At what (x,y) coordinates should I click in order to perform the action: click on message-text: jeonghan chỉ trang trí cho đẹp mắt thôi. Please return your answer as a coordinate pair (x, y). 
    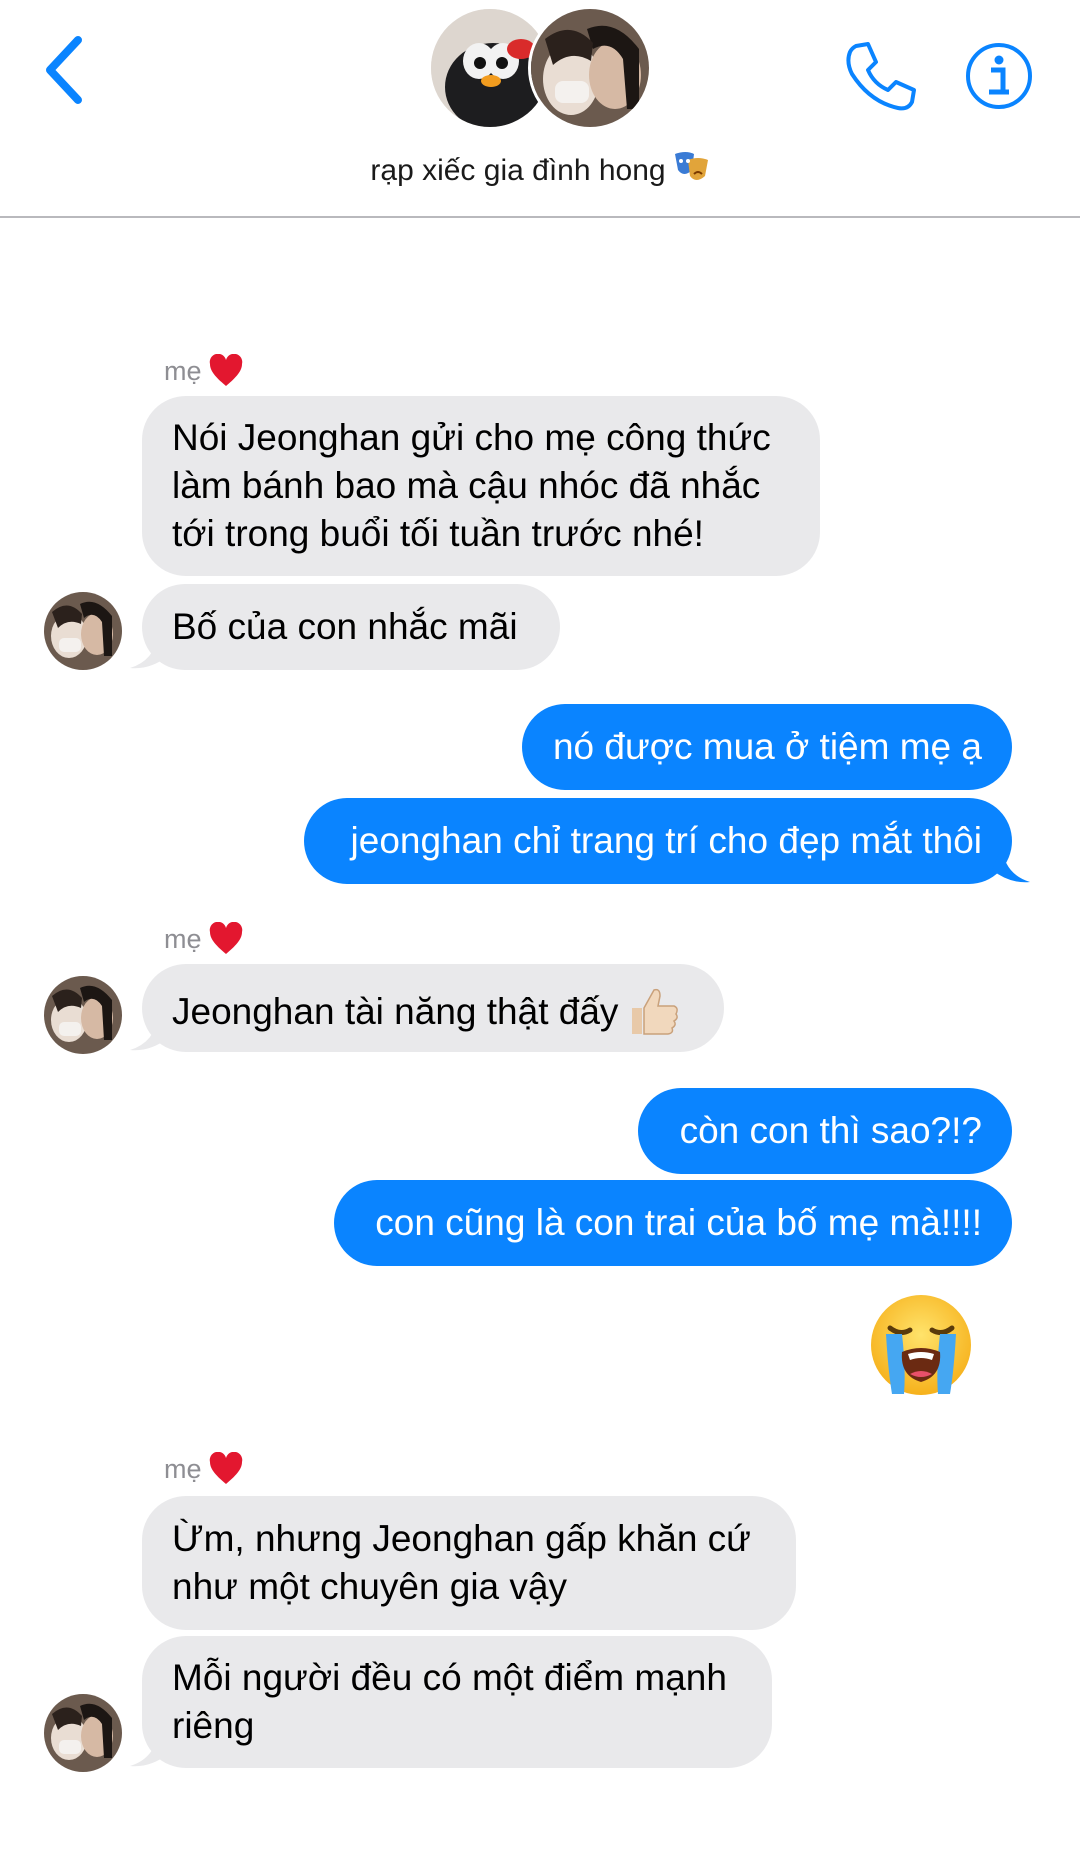
    Looking at the image, I should click on (666, 840).